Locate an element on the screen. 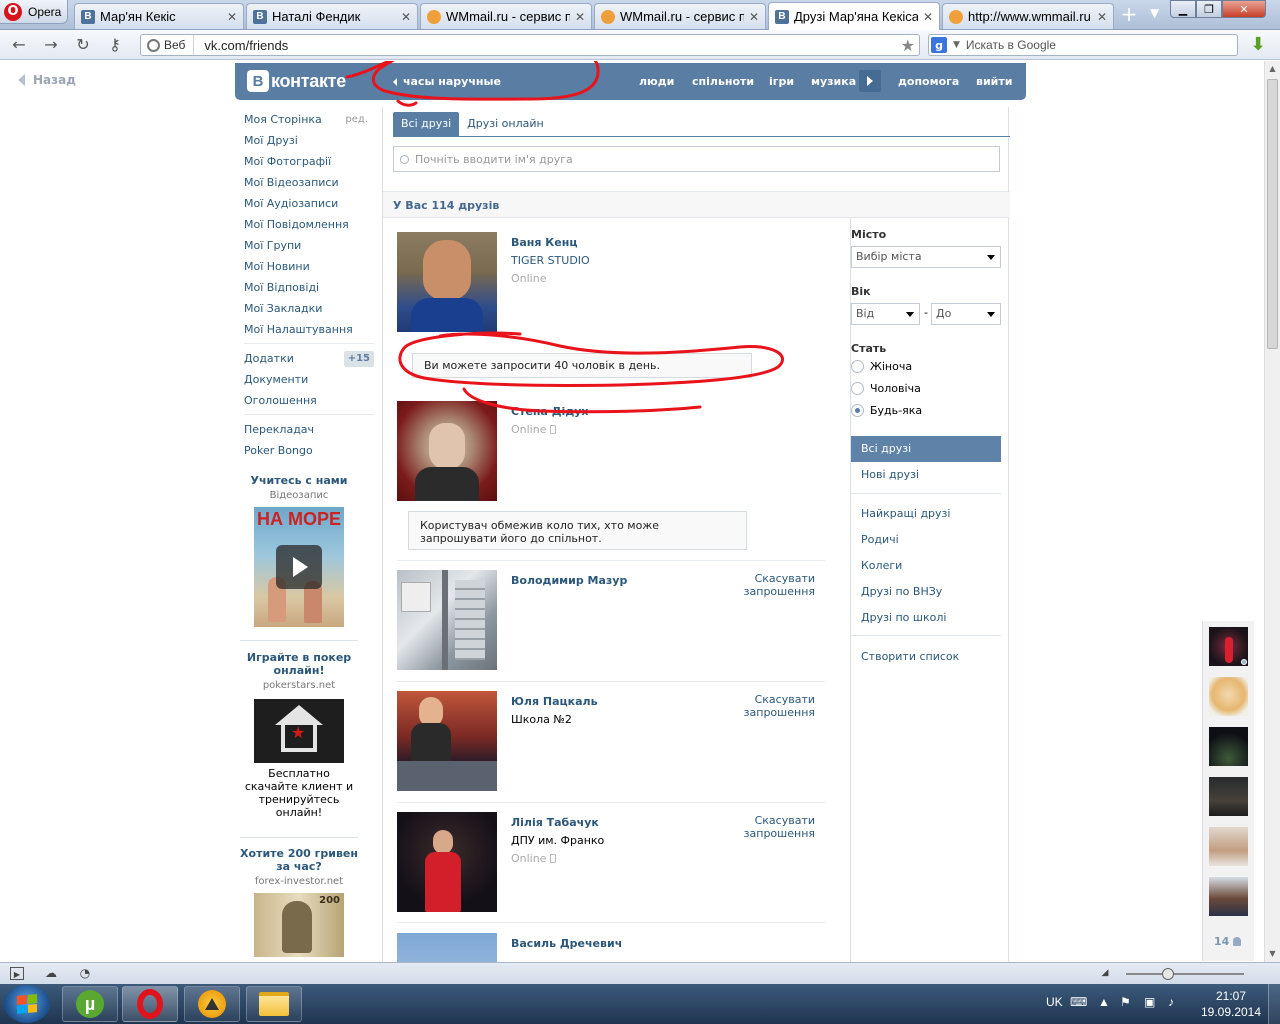  ad-title: Играйте в покер онлайн! is located at coordinates (299, 664).